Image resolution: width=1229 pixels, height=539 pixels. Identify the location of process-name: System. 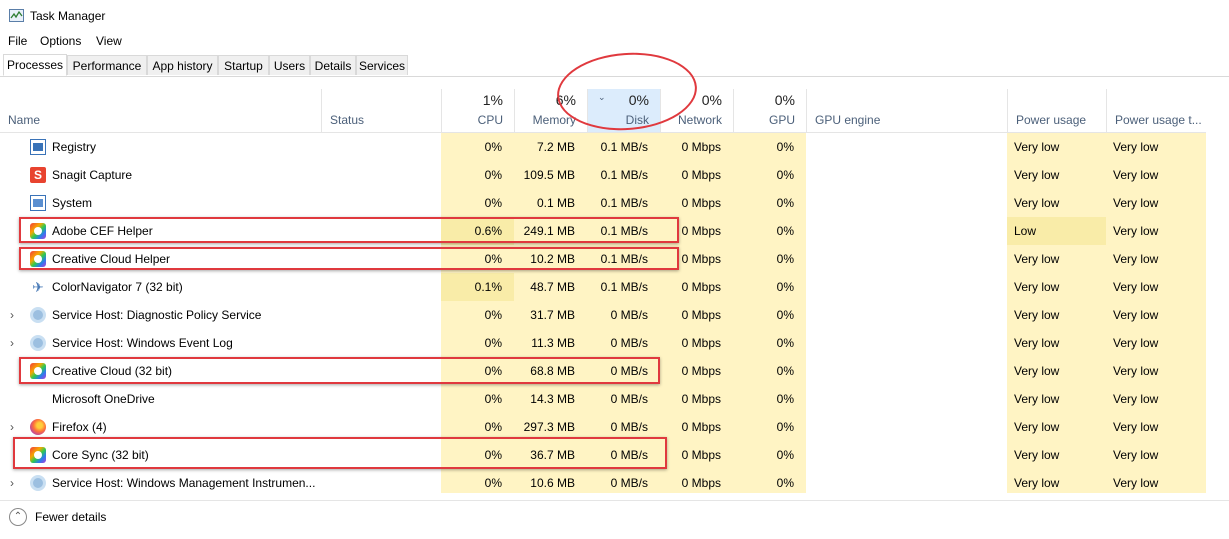
(72, 203).